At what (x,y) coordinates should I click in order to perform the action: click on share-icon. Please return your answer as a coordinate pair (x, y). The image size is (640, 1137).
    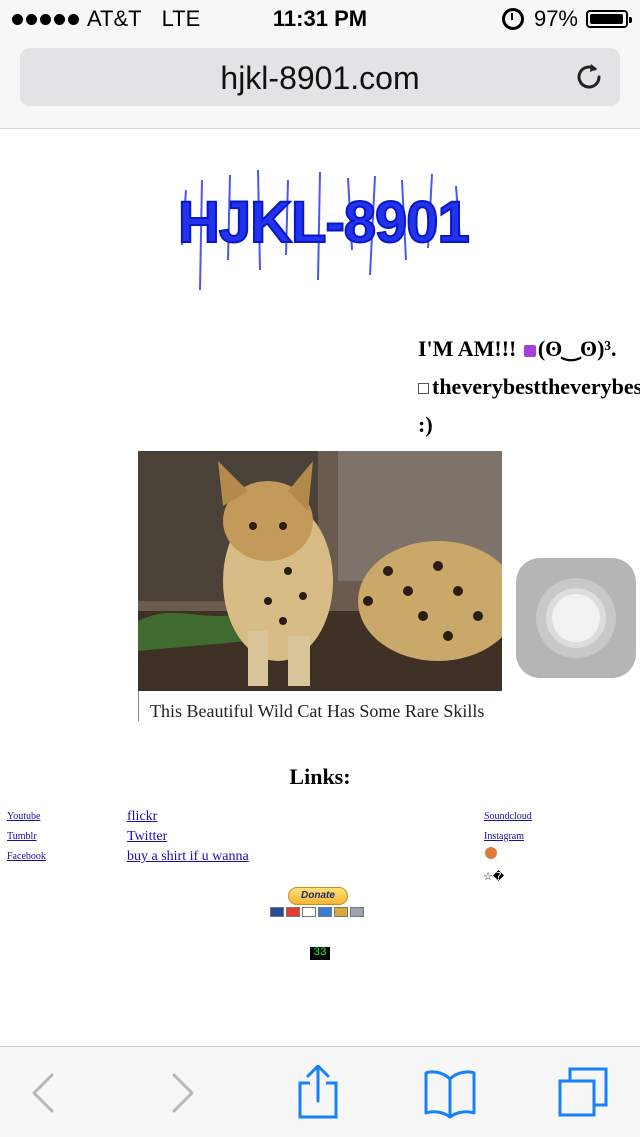
    Looking at the image, I should click on (318, 1093).